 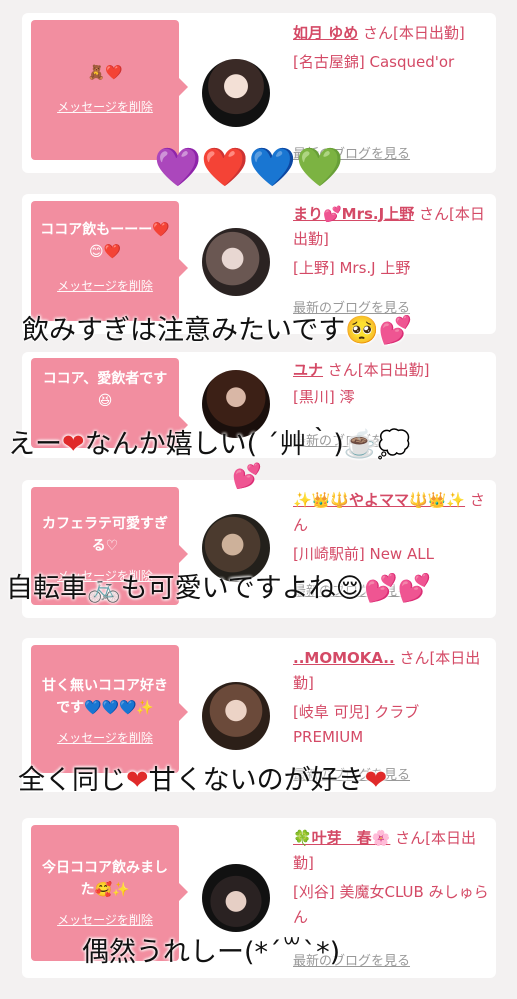 What do you see at coordinates (363, 554) in the screenshot?
I see `shop-name: [川崎駅前] New ALL` at bounding box center [363, 554].